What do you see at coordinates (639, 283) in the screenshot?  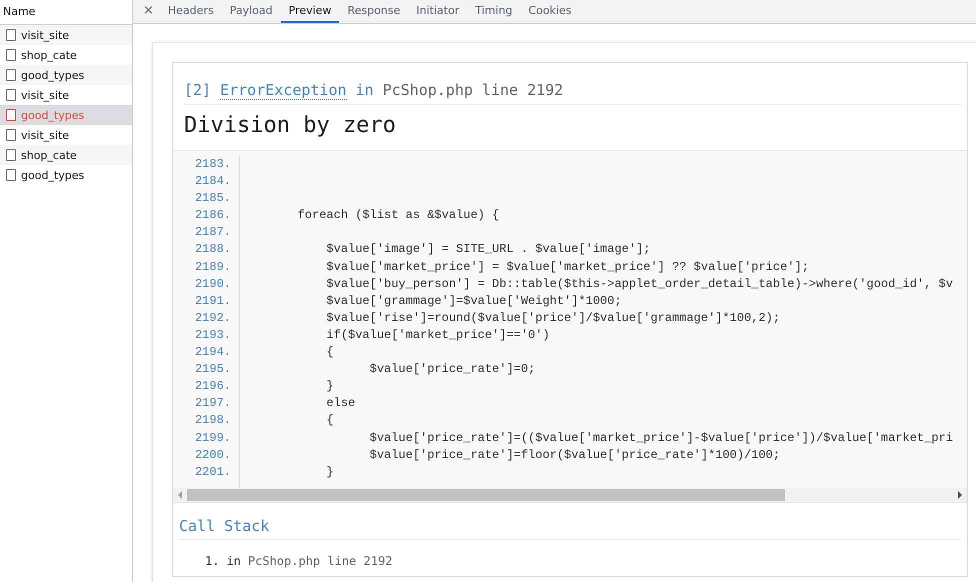 I see `code-line: $value['buy_person'] = Db::table($this->applet_order_detail_table)->where('good_id', $v` at bounding box center [639, 283].